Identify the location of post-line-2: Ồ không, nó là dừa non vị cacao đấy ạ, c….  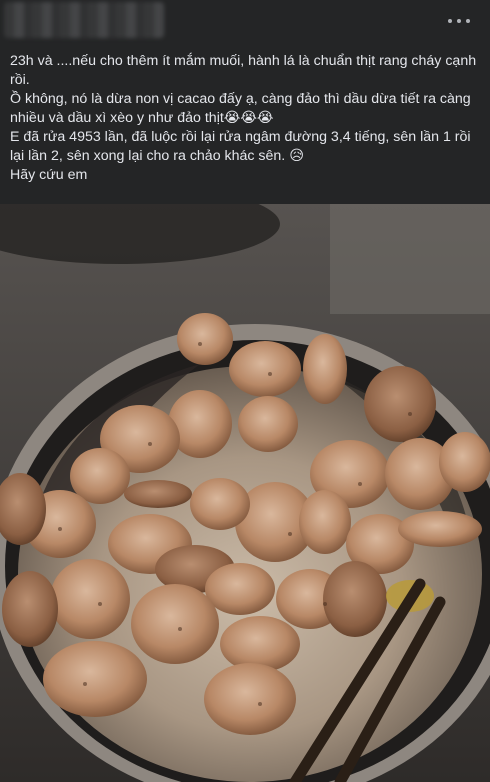
(240, 108).